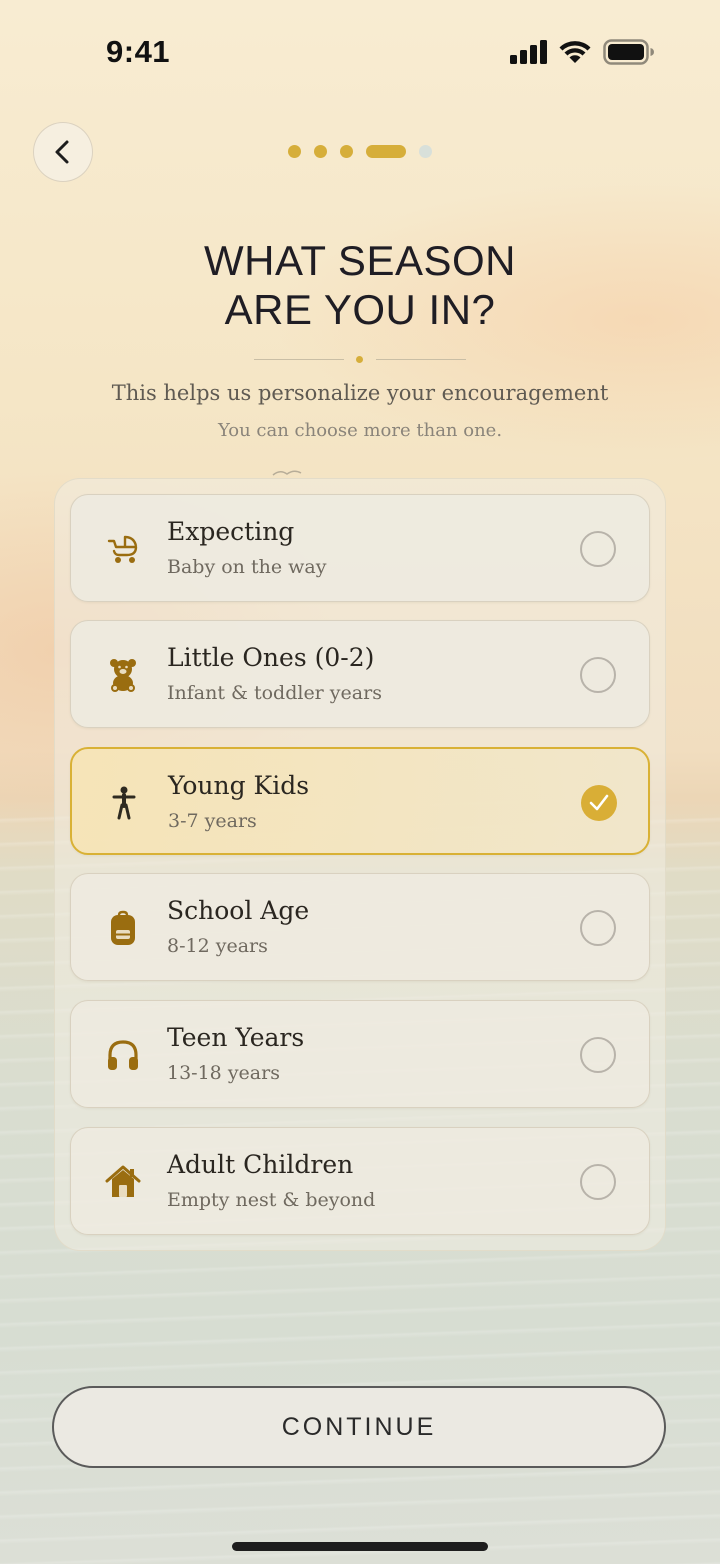  Describe the element at coordinates (124, 803) in the screenshot. I see `child-icon` at that location.